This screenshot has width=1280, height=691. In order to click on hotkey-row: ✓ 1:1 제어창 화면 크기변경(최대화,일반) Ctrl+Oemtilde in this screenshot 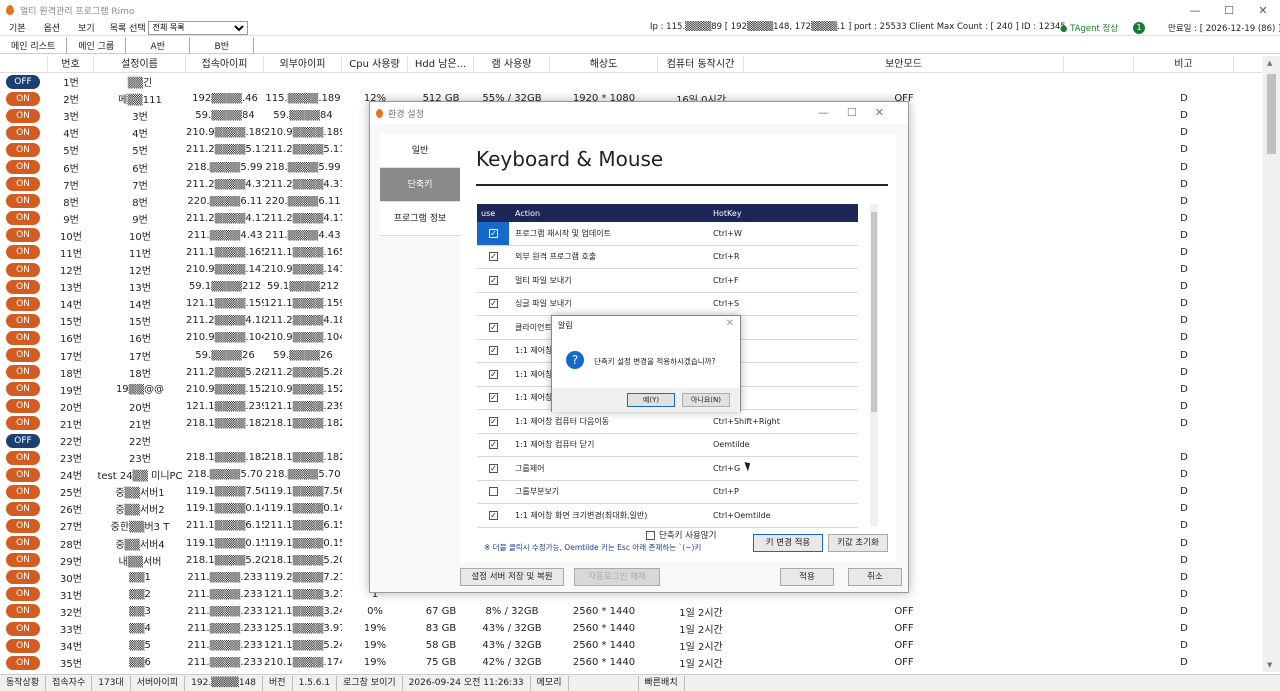, I will do `click(667, 516)`.